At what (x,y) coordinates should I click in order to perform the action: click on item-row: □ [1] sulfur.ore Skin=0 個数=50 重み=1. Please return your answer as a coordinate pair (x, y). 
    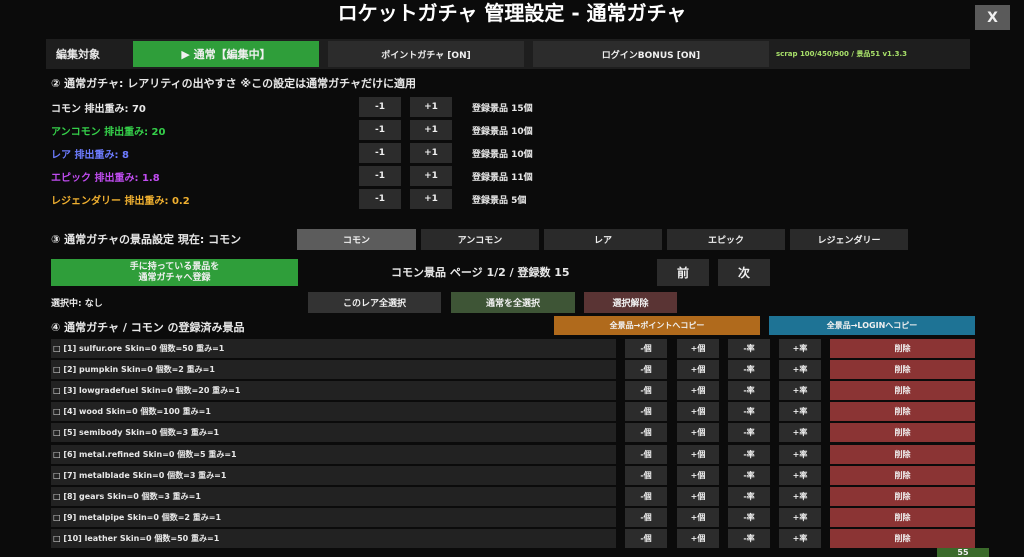
    Looking at the image, I should click on (333, 348).